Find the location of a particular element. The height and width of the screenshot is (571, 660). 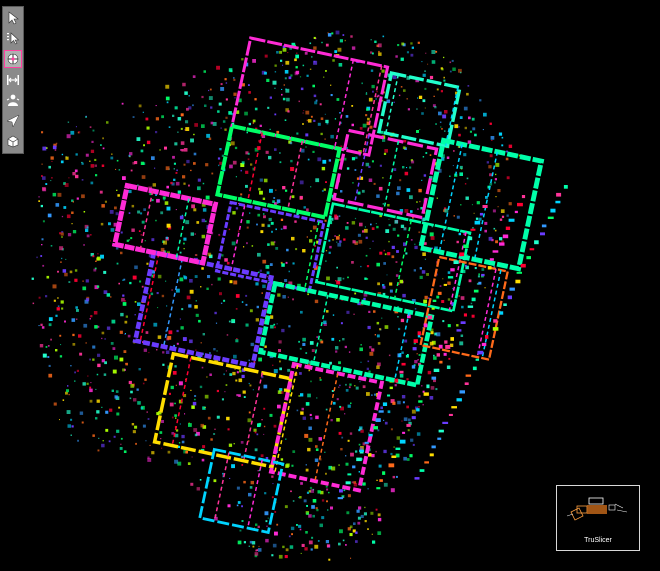

minimap-label: TruSlicer is located at coordinates (598, 540).